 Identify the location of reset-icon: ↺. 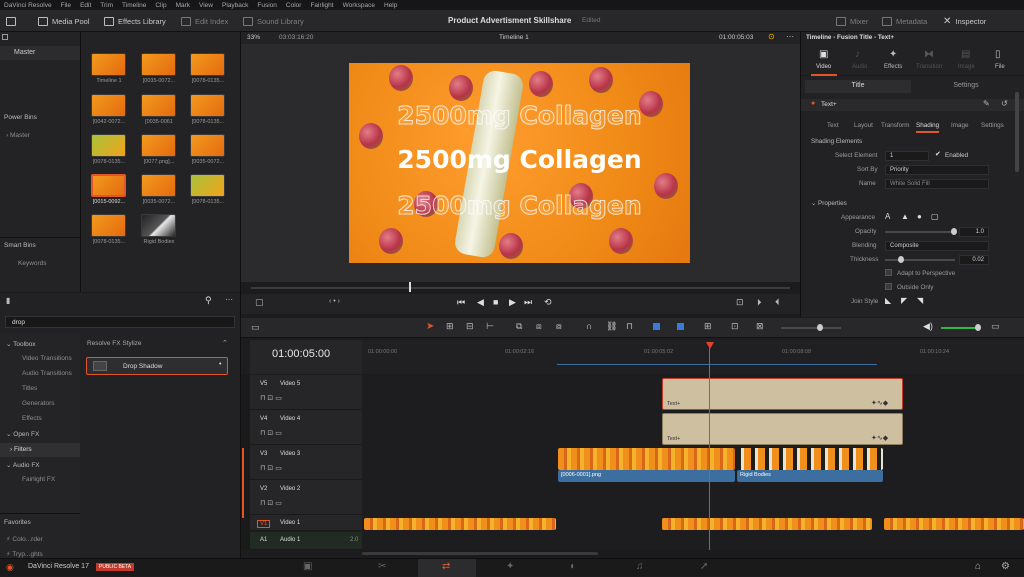
(1004, 103).